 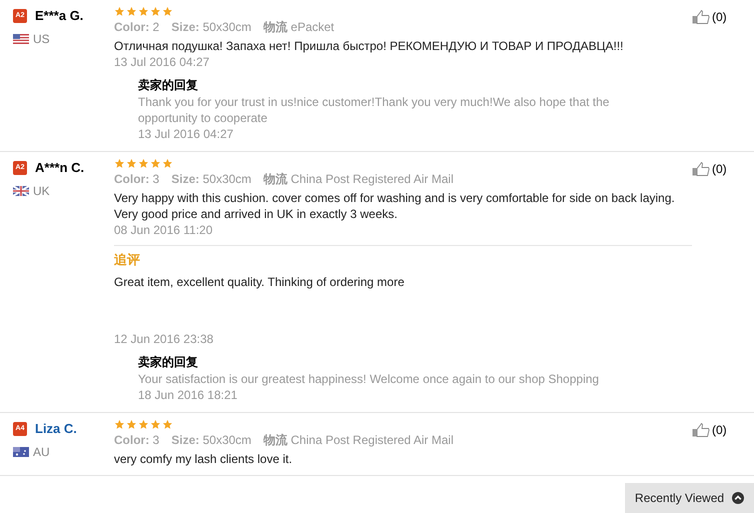 What do you see at coordinates (374, 110) in the screenshot?
I see `seller-reply-text: Thank you for your trust in us!nice customer!Thank you very much!We also hope that the opportunity to cooperate` at bounding box center [374, 110].